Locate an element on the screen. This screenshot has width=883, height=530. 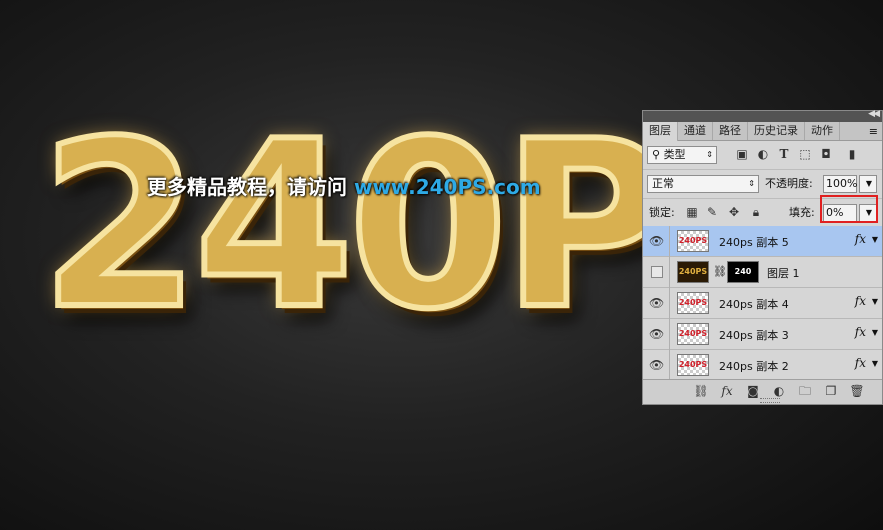
chevron-down-icon: ▼ is located at coordinates (868, 183).